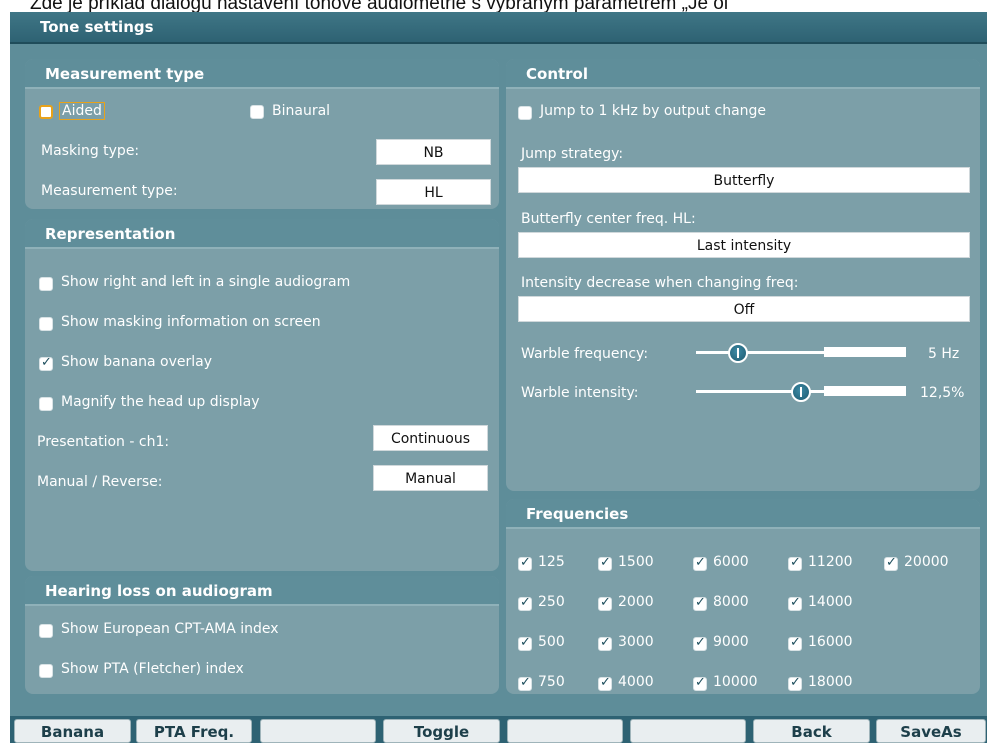  What do you see at coordinates (72, 731) in the screenshot?
I see `banana-button: Banana` at bounding box center [72, 731].